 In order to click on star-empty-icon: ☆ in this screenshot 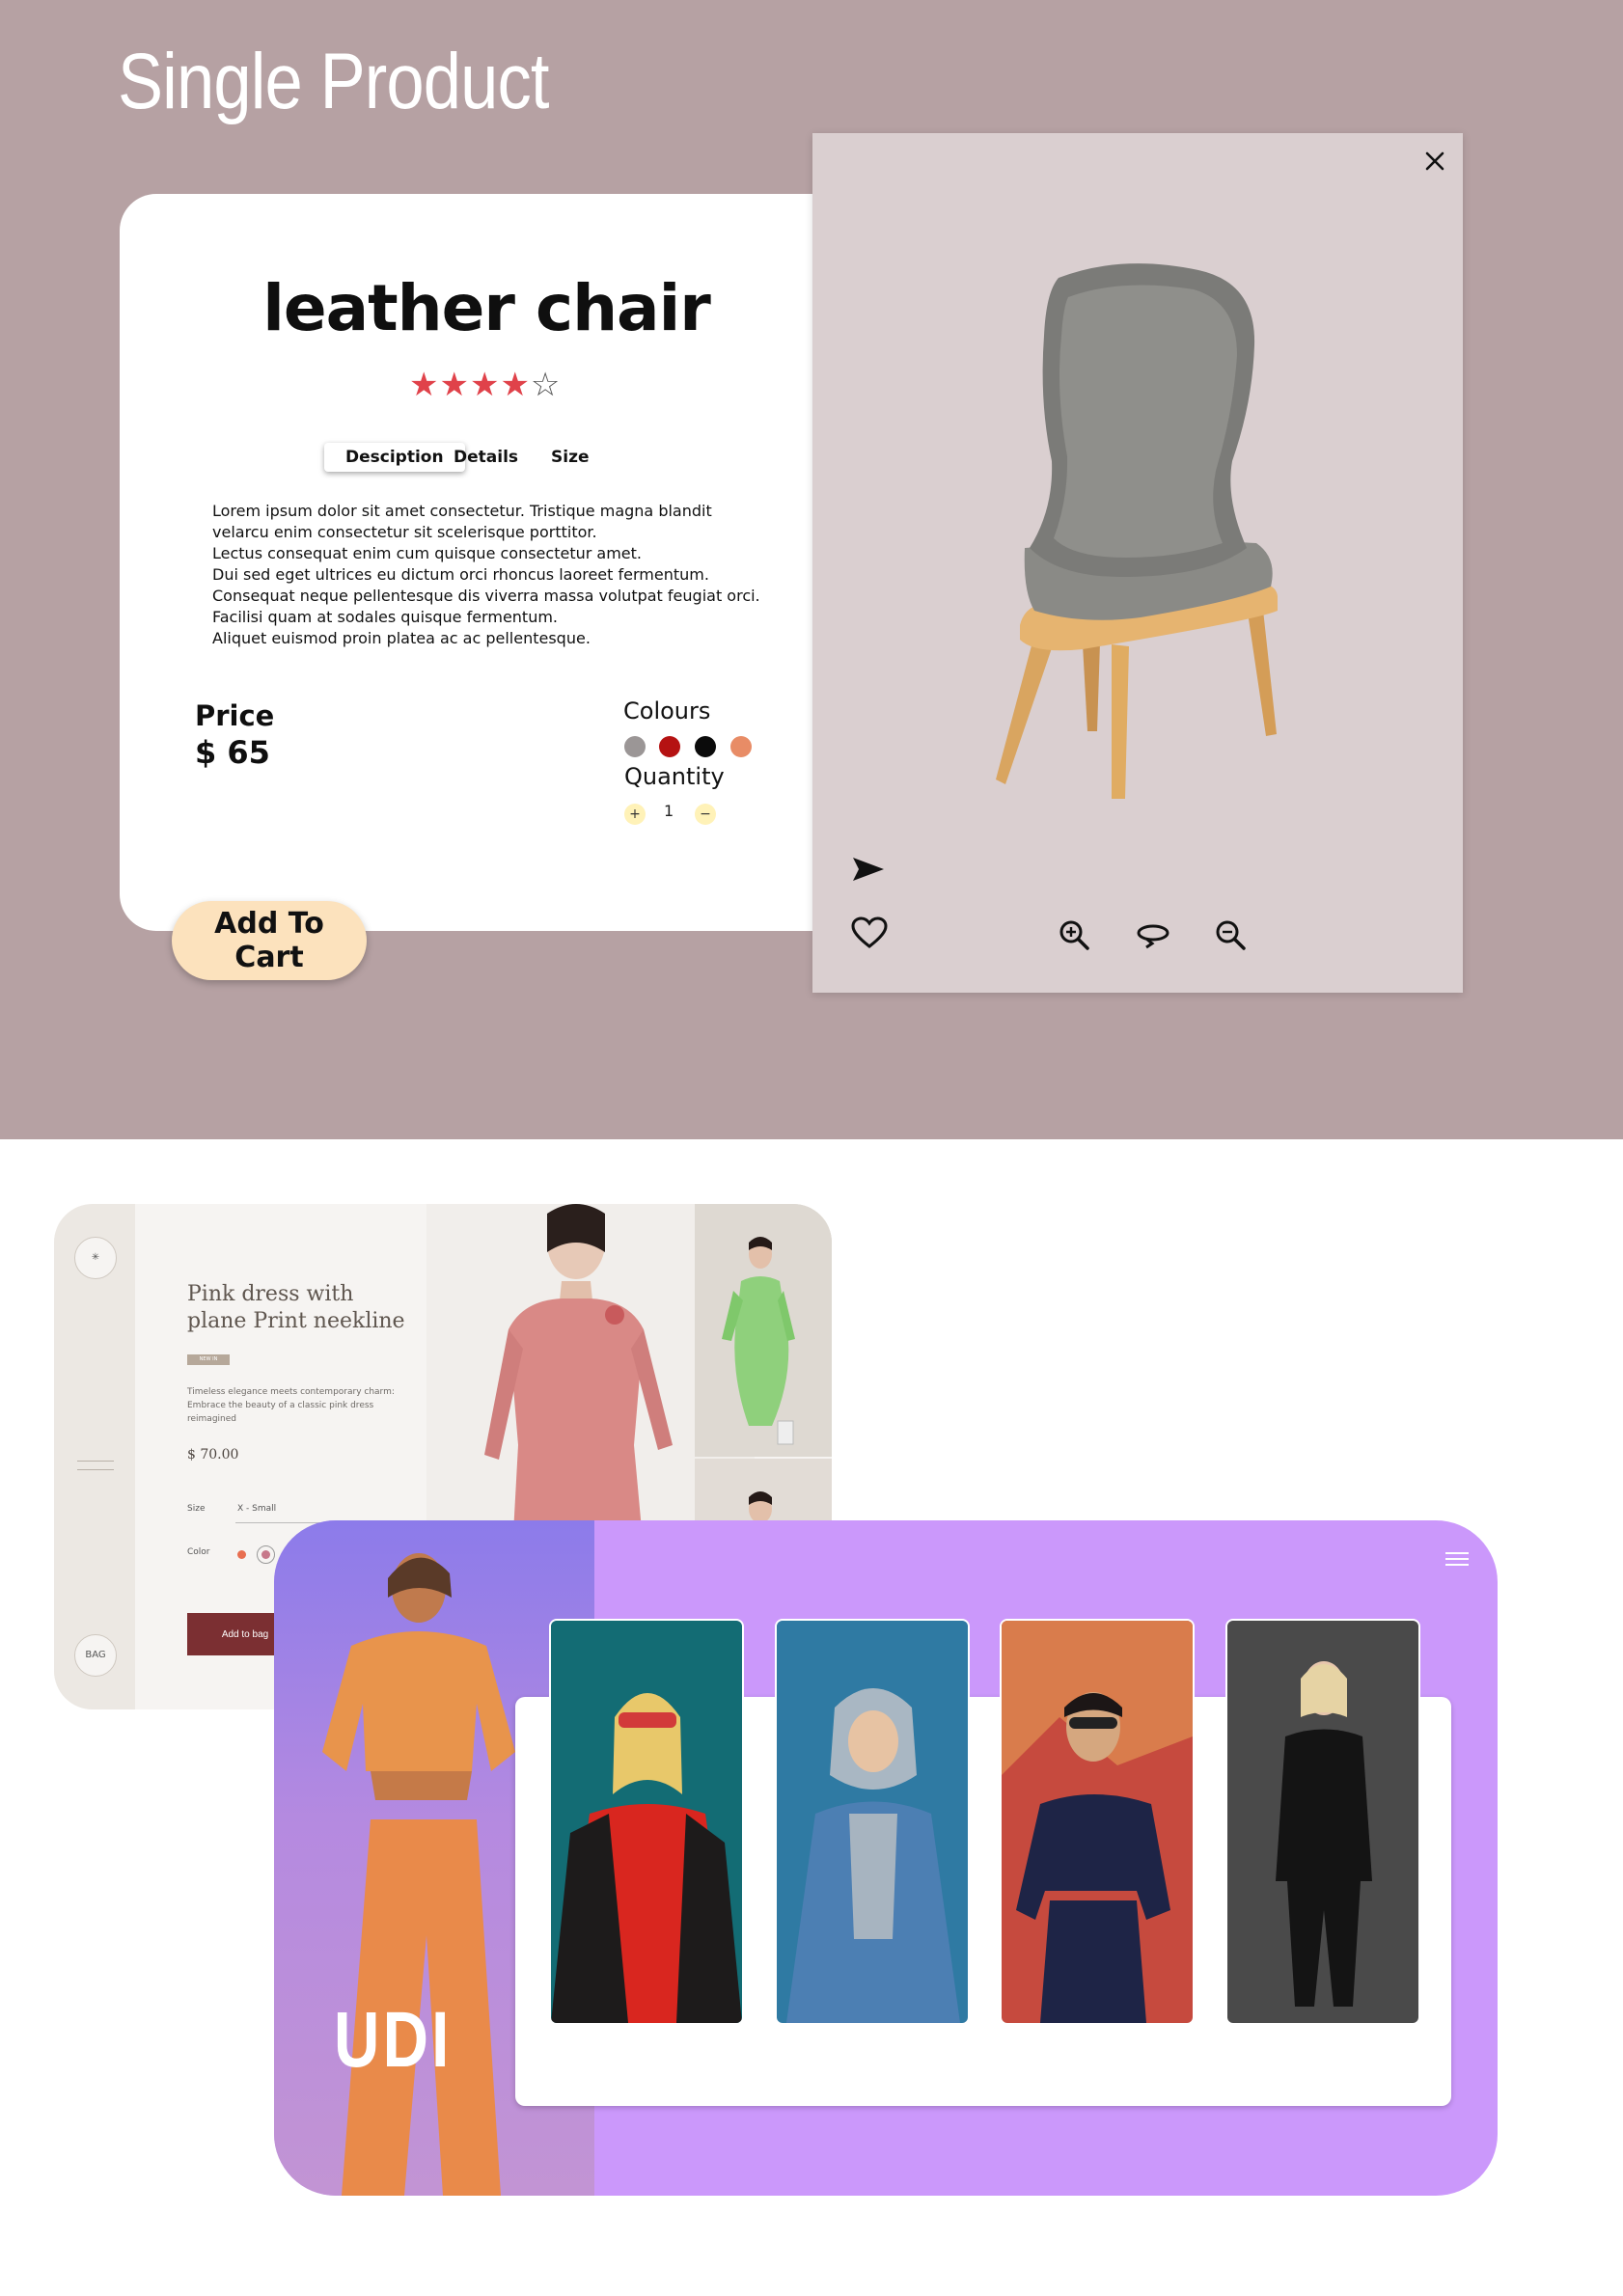, I will do `click(546, 385)`.